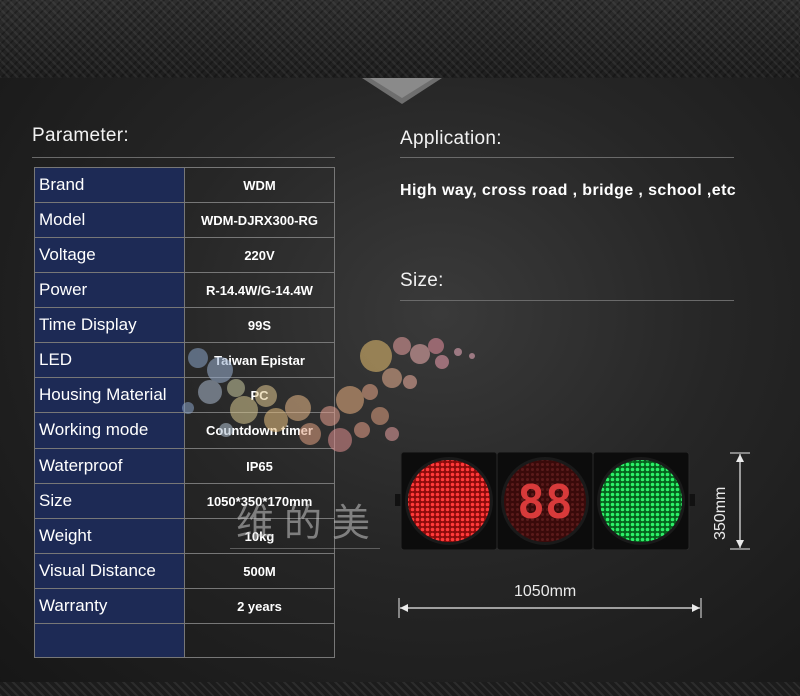 This screenshot has width=800, height=696. I want to click on parameter-value: 220V, so click(259, 255).